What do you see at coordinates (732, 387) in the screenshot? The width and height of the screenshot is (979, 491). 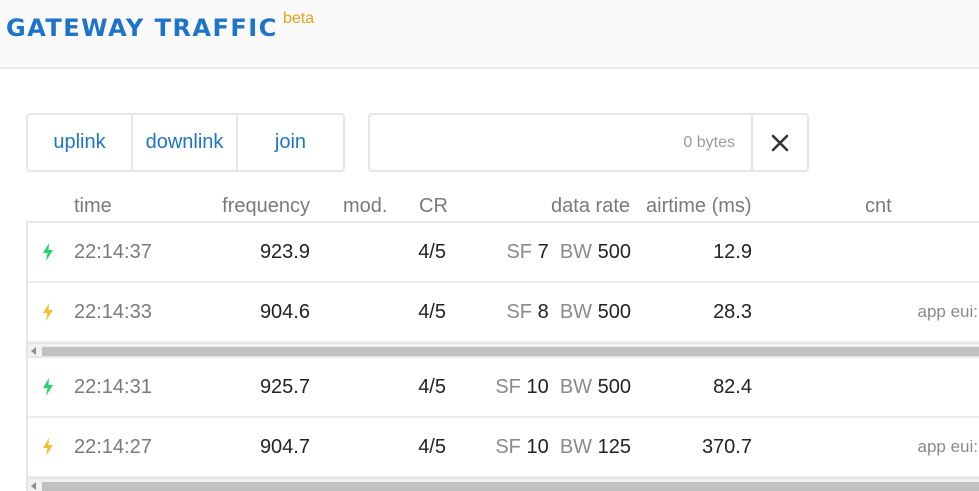 I see `row-airtime: 82.4` at bounding box center [732, 387].